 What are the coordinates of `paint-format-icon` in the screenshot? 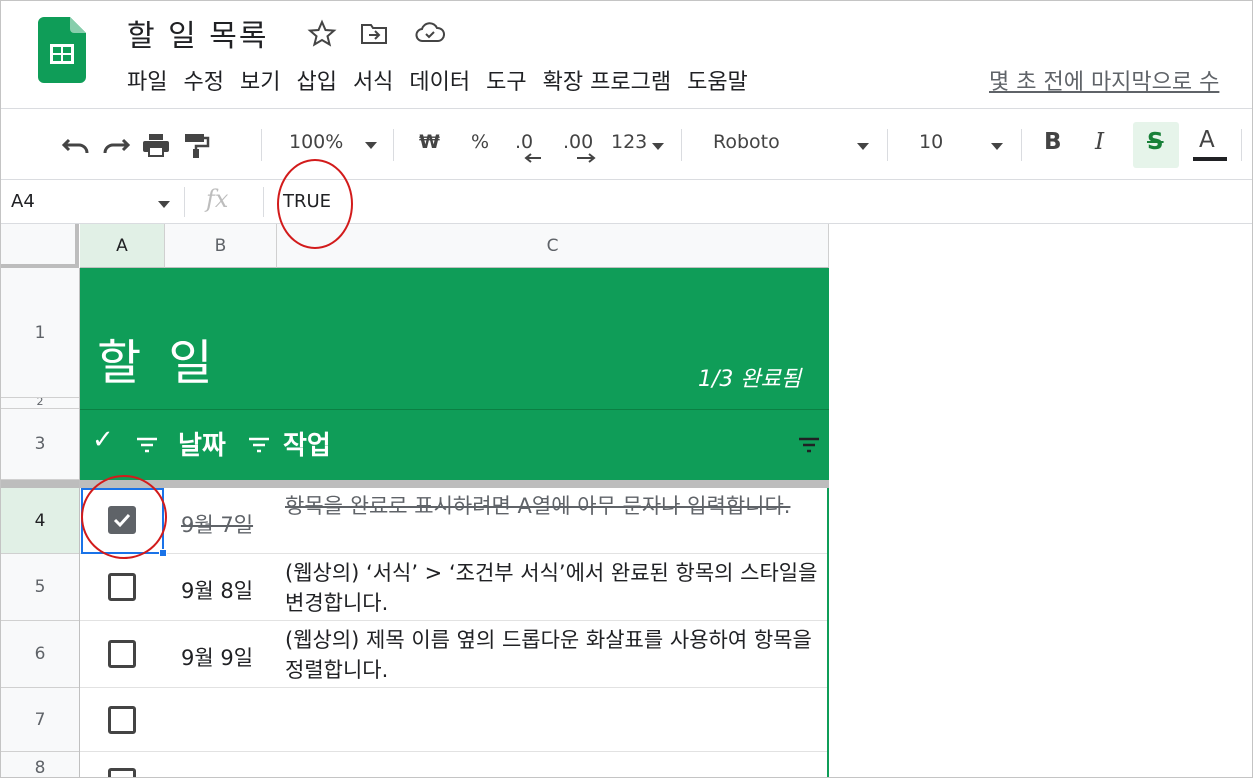 It's located at (197, 146).